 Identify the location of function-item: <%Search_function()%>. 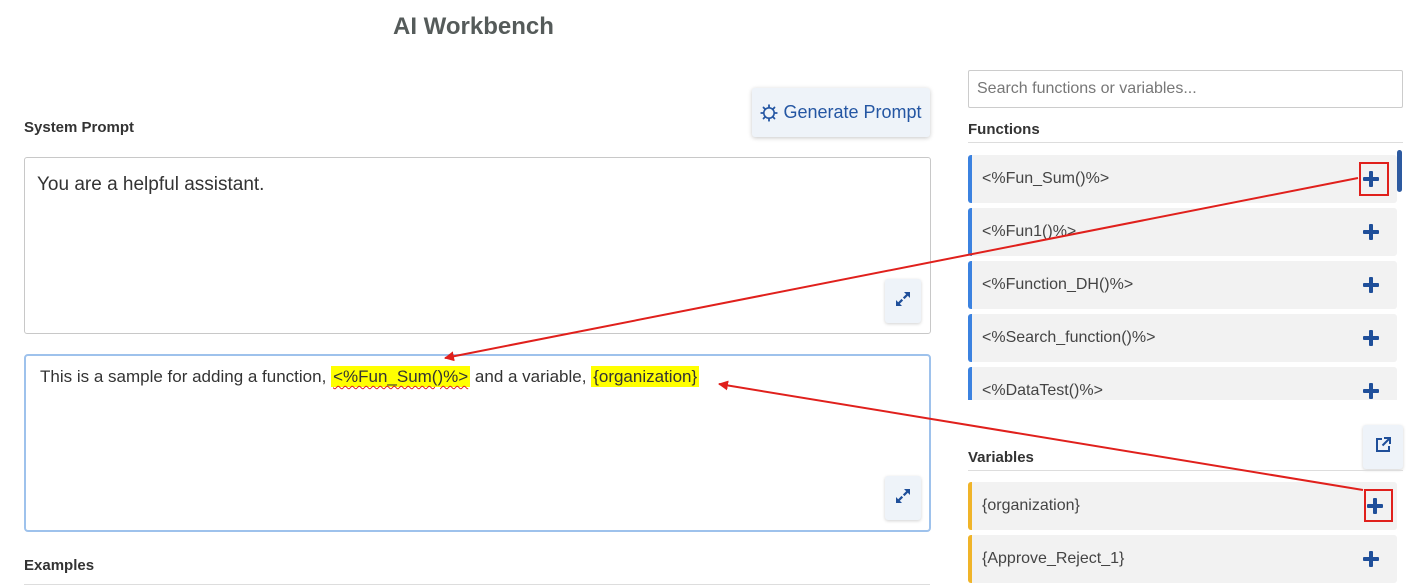
(1182, 338).